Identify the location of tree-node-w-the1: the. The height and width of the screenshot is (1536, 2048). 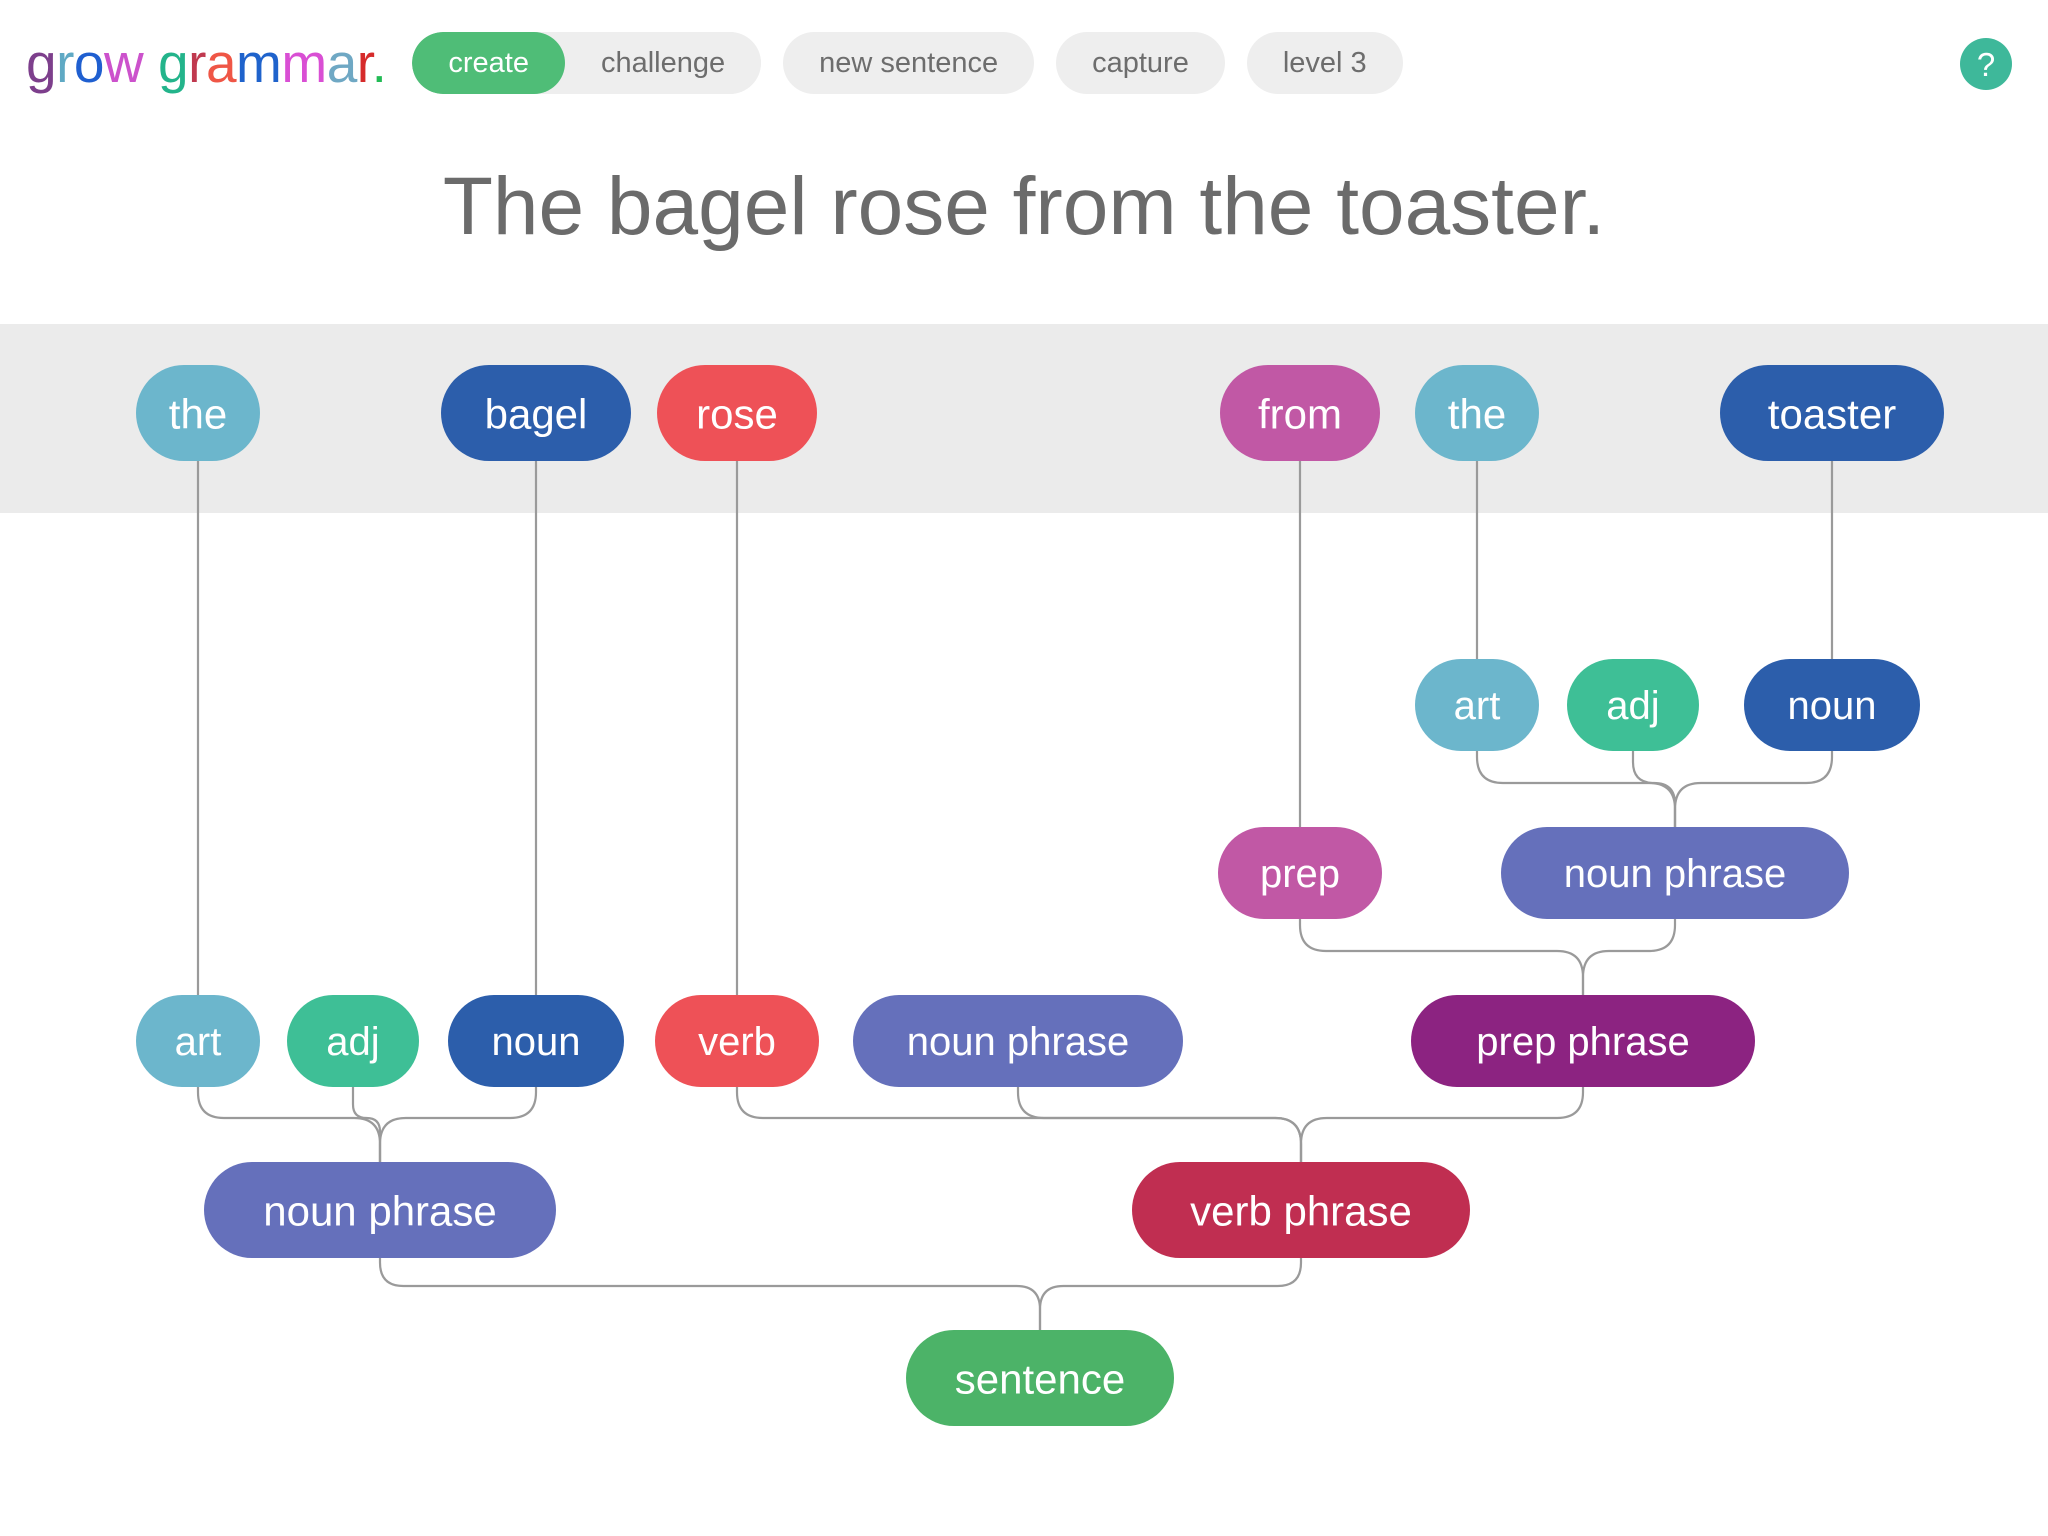
(198, 413).